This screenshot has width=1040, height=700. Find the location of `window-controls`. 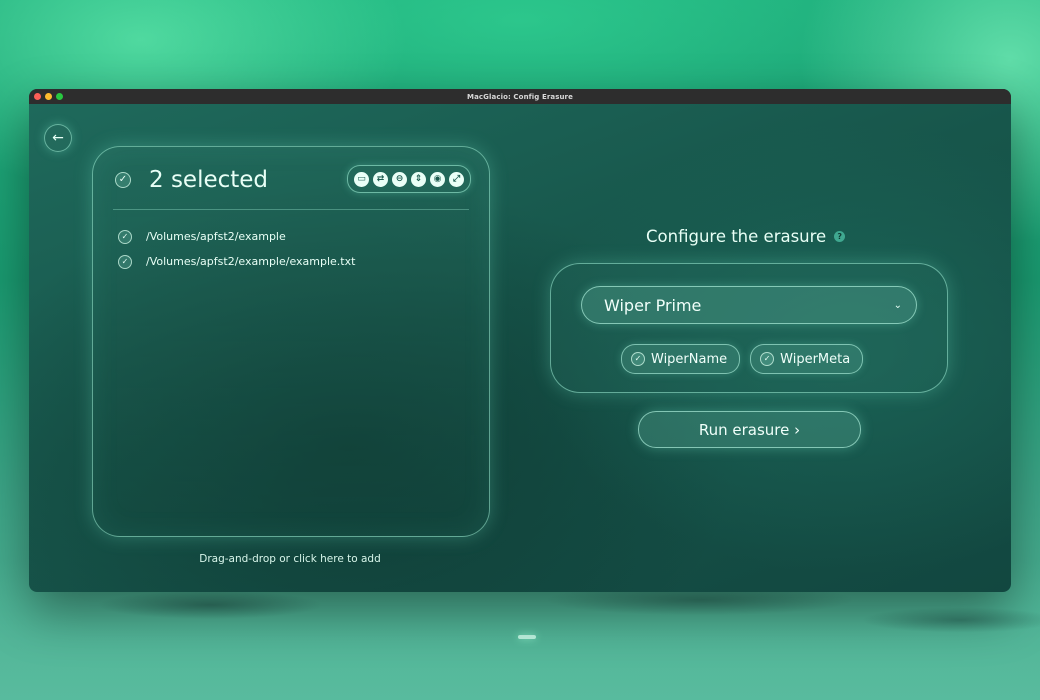

window-controls is located at coordinates (48, 96).